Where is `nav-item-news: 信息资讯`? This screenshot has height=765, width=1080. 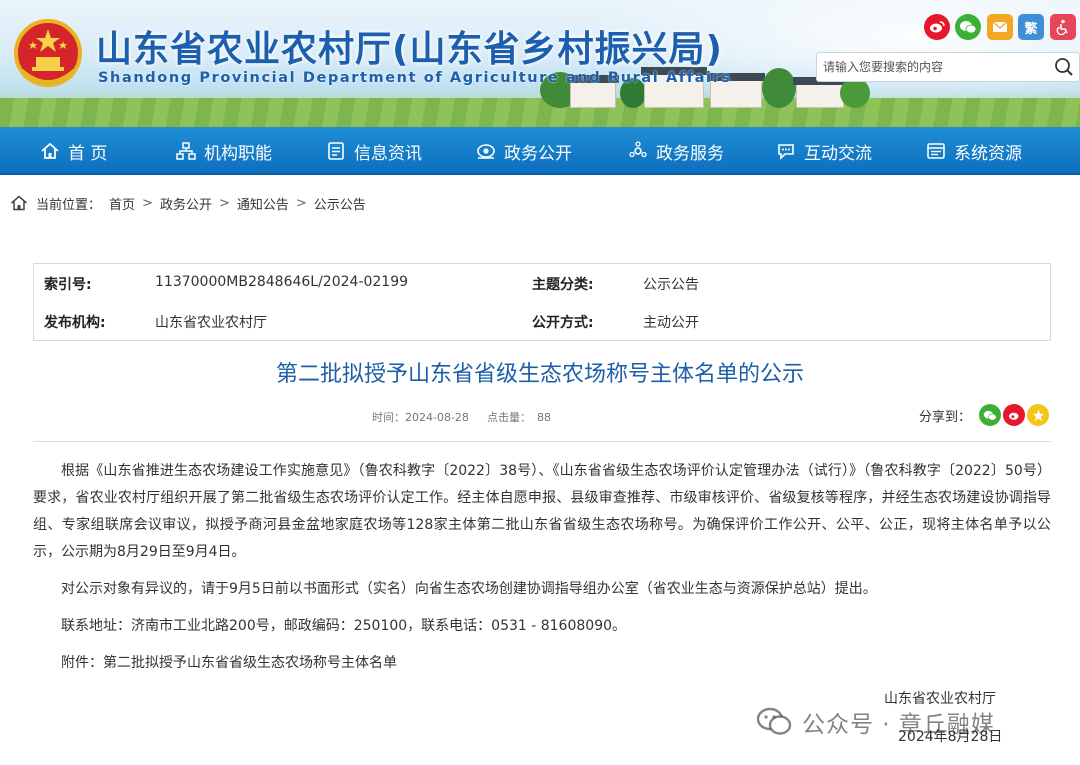
nav-item-news: 信息资讯 is located at coordinates (374, 151).